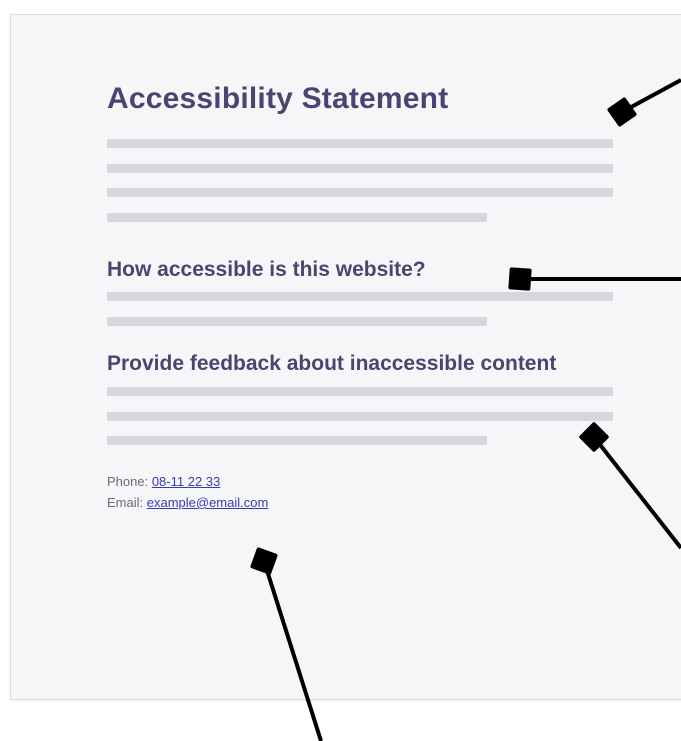  What do you see at coordinates (644, 102) in the screenshot?
I see `callout-title` at bounding box center [644, 102].